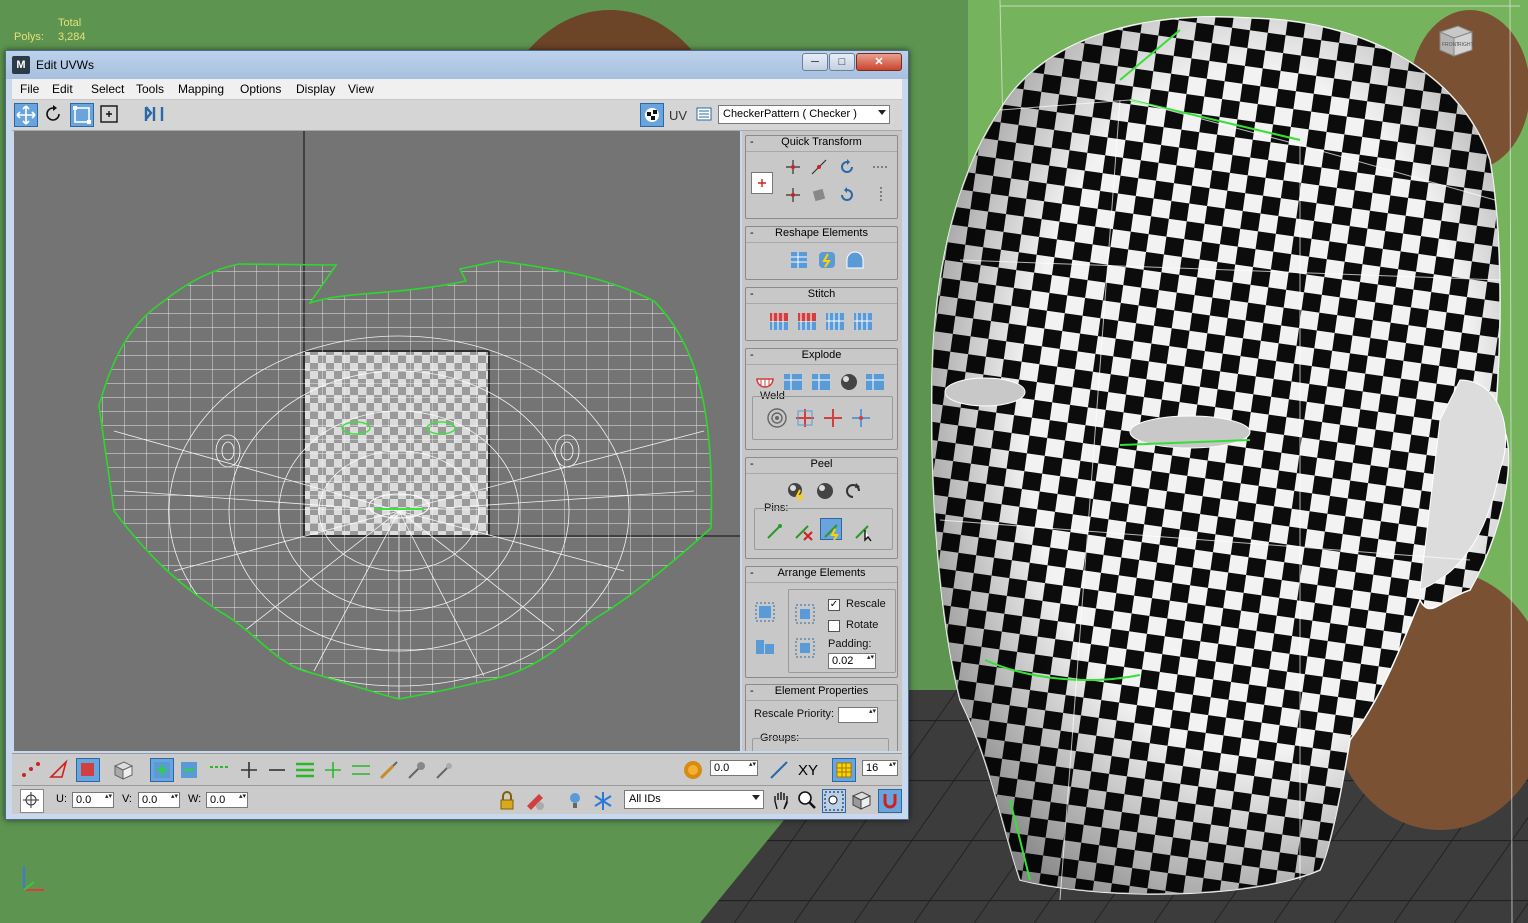 This screenshot has height=923, width=1528. I want to click on quick-peel-icon, so click(797, 491).